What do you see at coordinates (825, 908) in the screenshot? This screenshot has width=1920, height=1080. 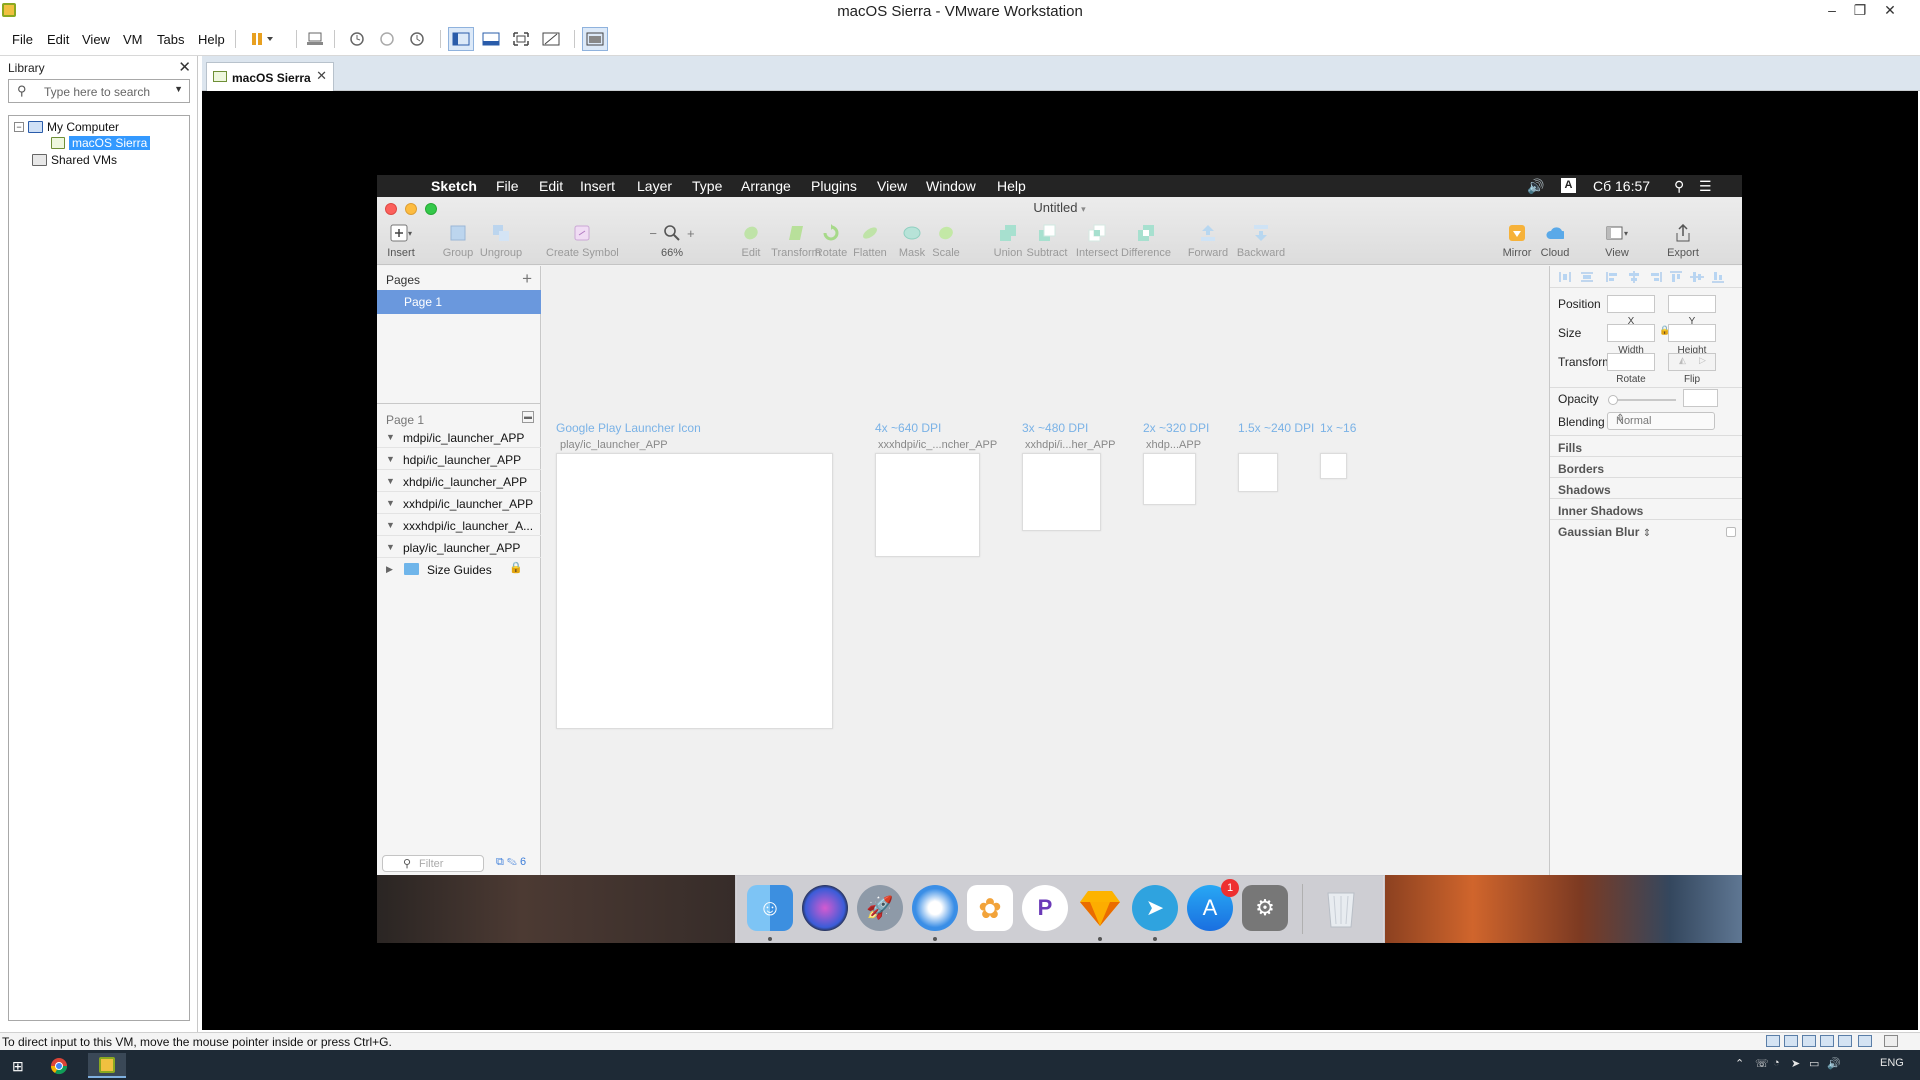 I see `siri-icon` at bounding box center [825, 908].